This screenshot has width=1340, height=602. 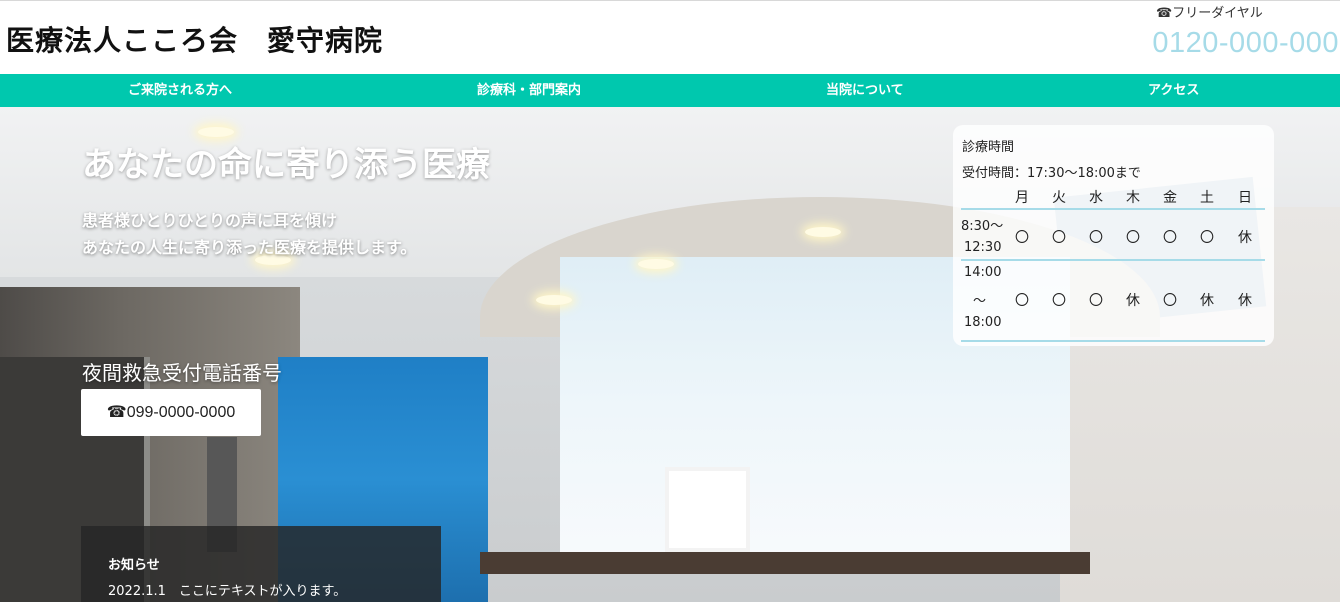 What do you see at coordinates (983, 272) in the screenshot?
I see `time-slot-afternoon: 14:00` at bounding box center [983, 272].